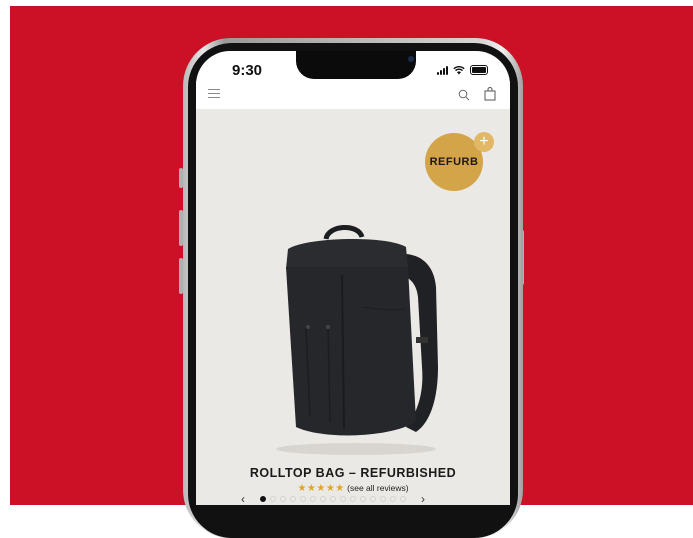  I want to click on product-image, so click(357, 340).